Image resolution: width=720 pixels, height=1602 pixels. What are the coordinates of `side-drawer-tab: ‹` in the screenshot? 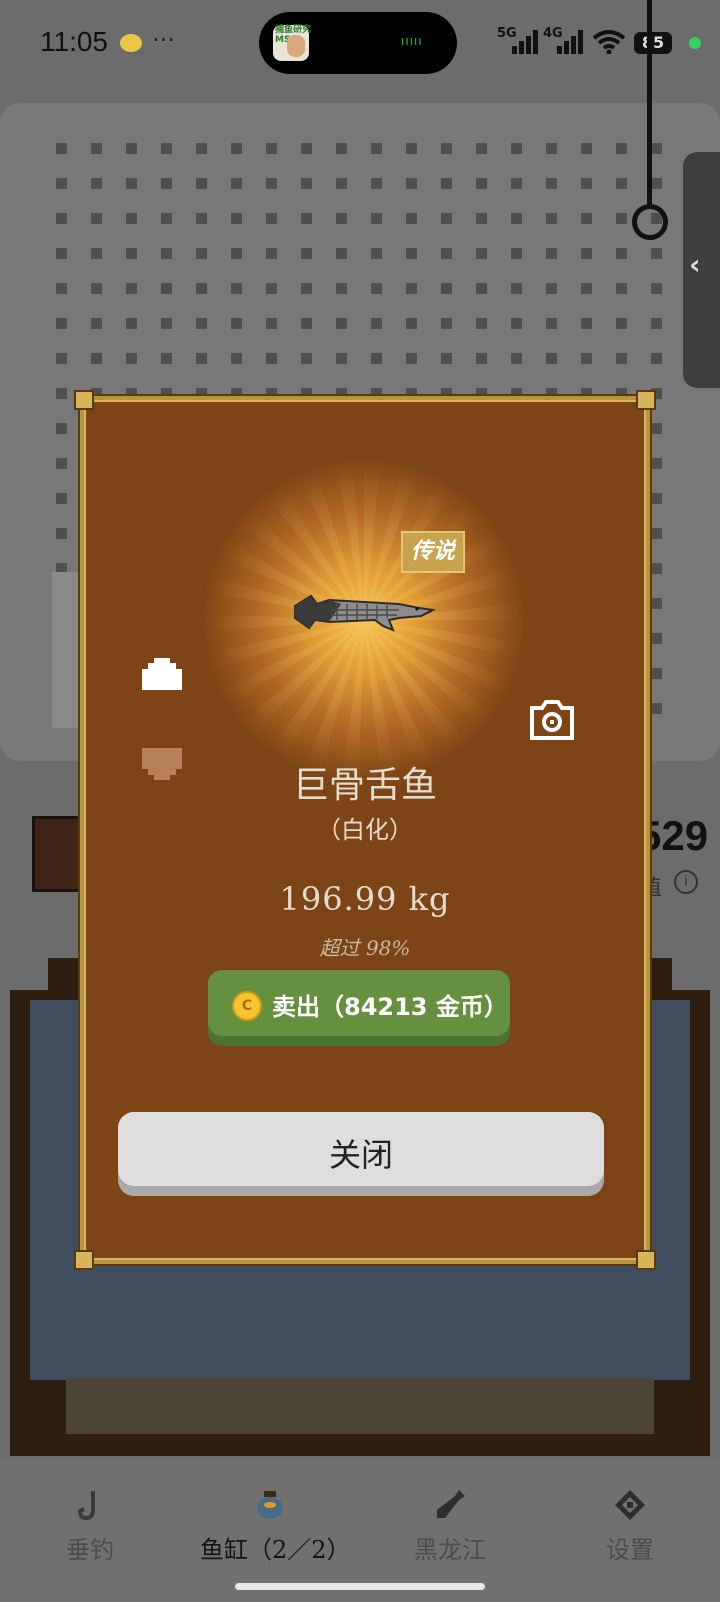 It's located at (701, 270).